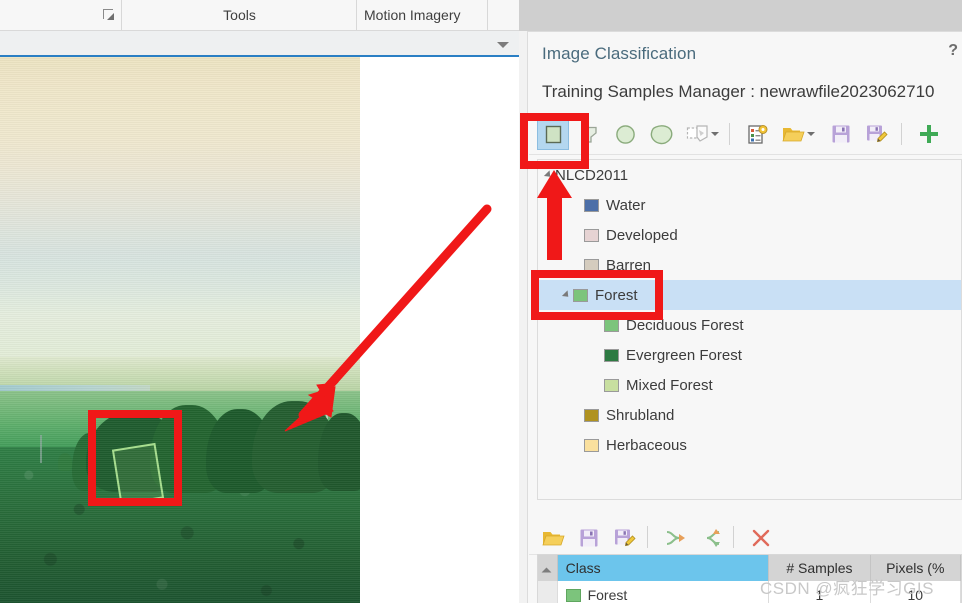  I want to click on close-icon, so click(761, 538).